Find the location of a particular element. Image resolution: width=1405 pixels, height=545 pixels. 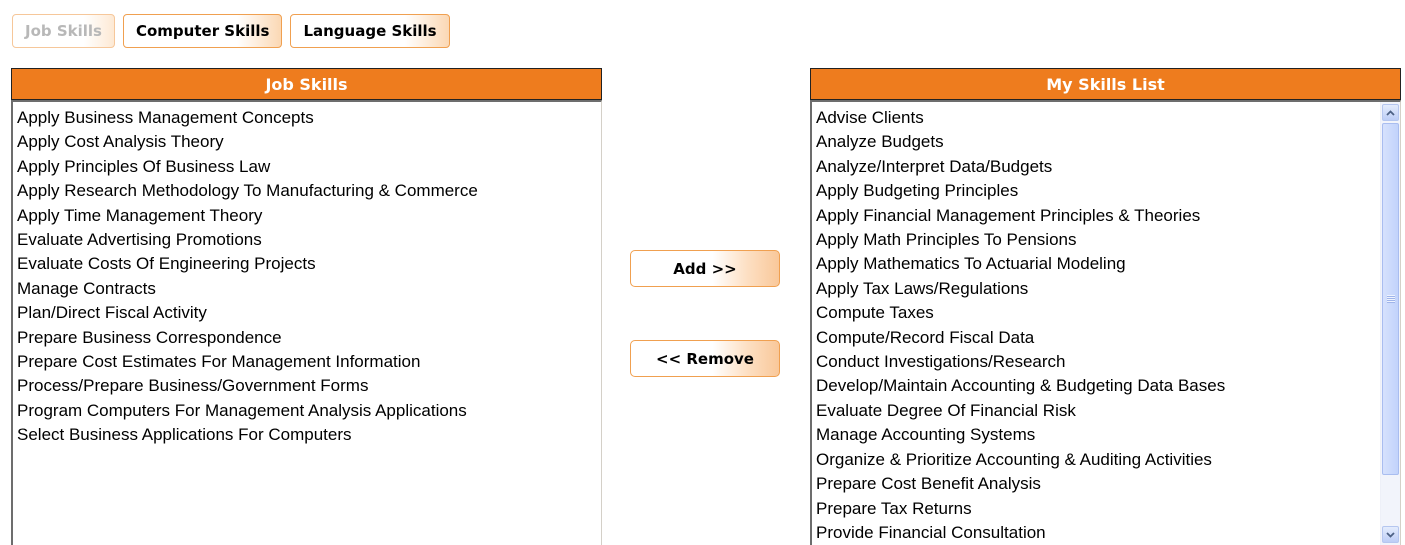

list-item: Apply Math Principles To Pensions is located at coordinates (1108, 240).